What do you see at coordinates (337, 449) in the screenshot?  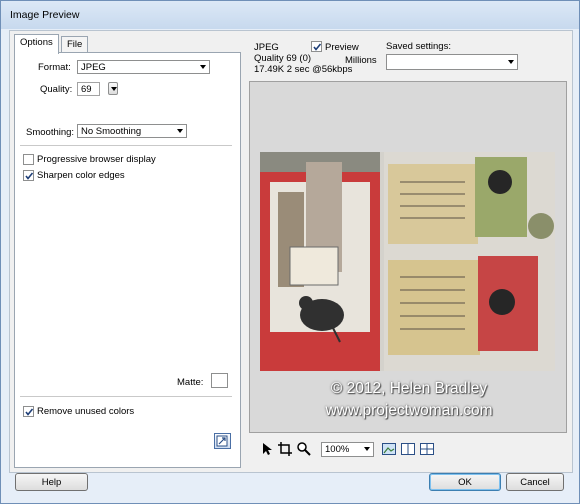 I see `zoom-value: 100%` at bounding box center [337, 449].